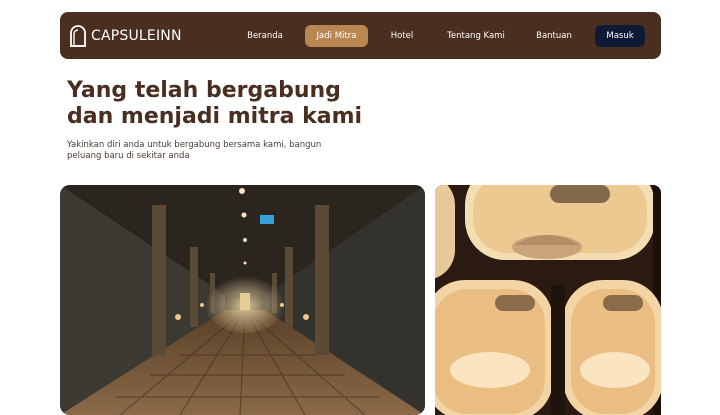 The image size is (720, 415). Describe the element at coordinates (554, 36) in the screenshot. I see `nav-bantuan: Bantuan` at that location.